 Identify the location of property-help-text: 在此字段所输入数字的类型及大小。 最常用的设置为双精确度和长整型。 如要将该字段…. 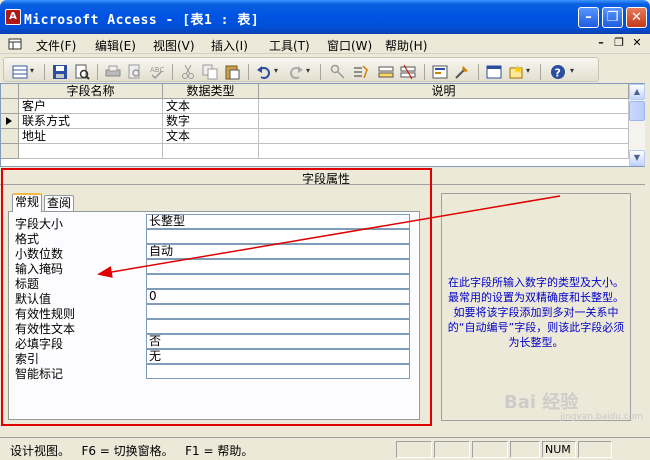
(536, 312).